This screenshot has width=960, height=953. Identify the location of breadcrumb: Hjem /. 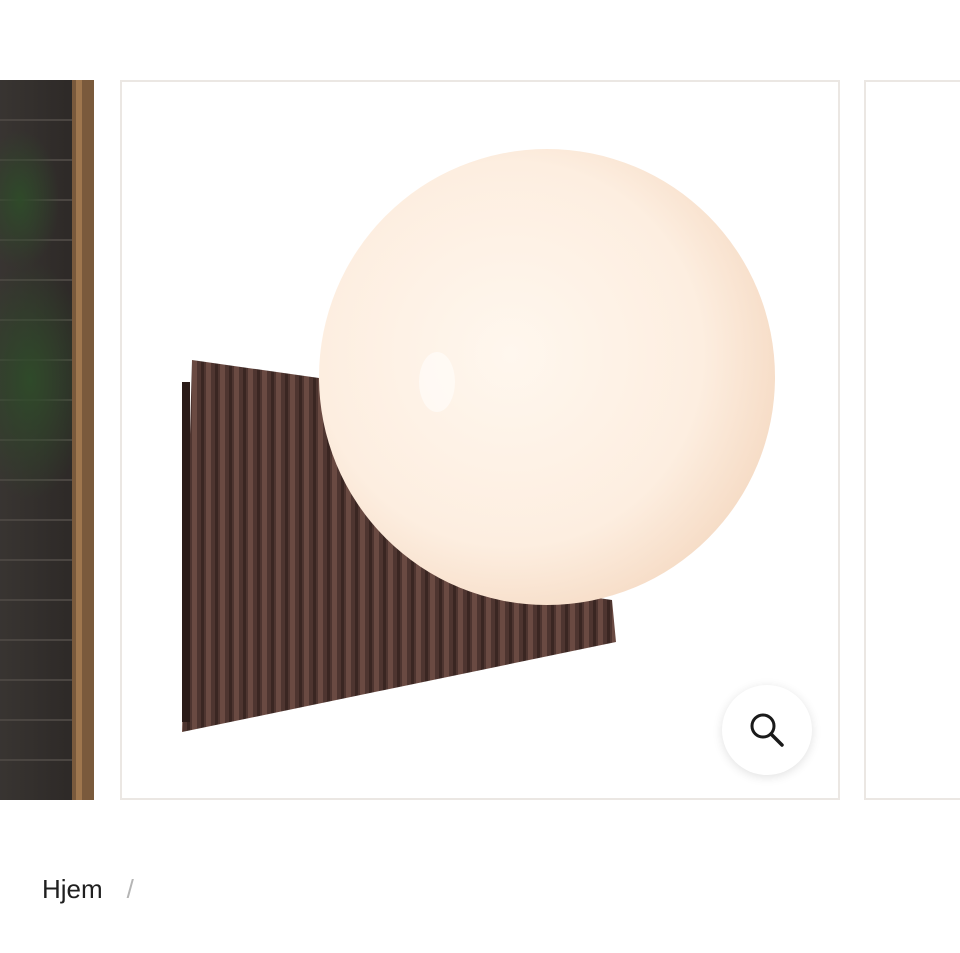
(88, 889).